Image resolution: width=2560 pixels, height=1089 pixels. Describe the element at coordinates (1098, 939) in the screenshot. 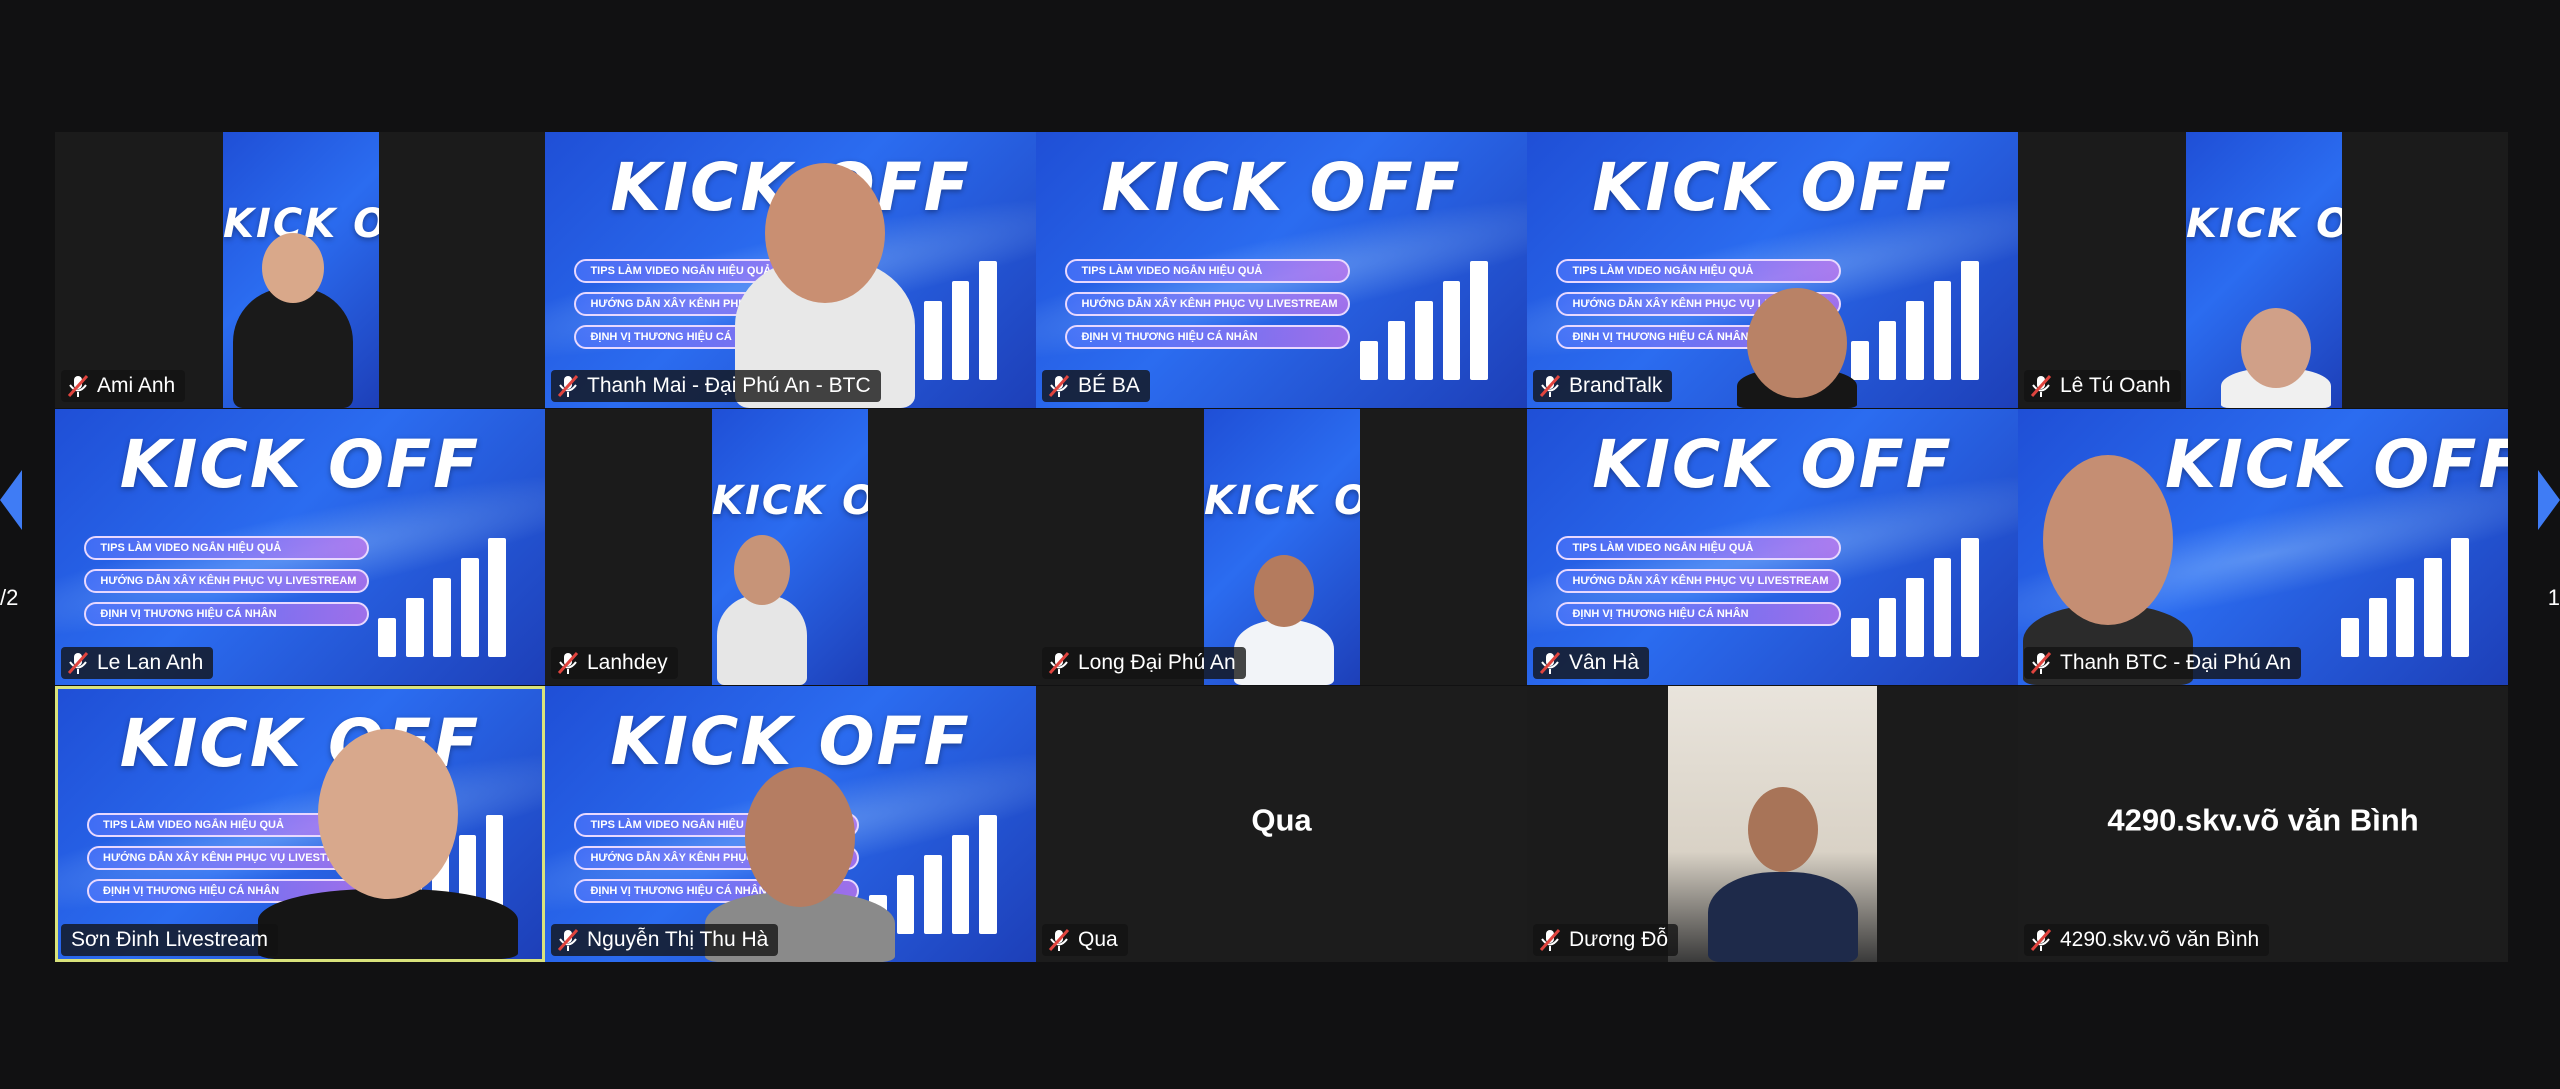

I see `participant-name: Qua` at that location.